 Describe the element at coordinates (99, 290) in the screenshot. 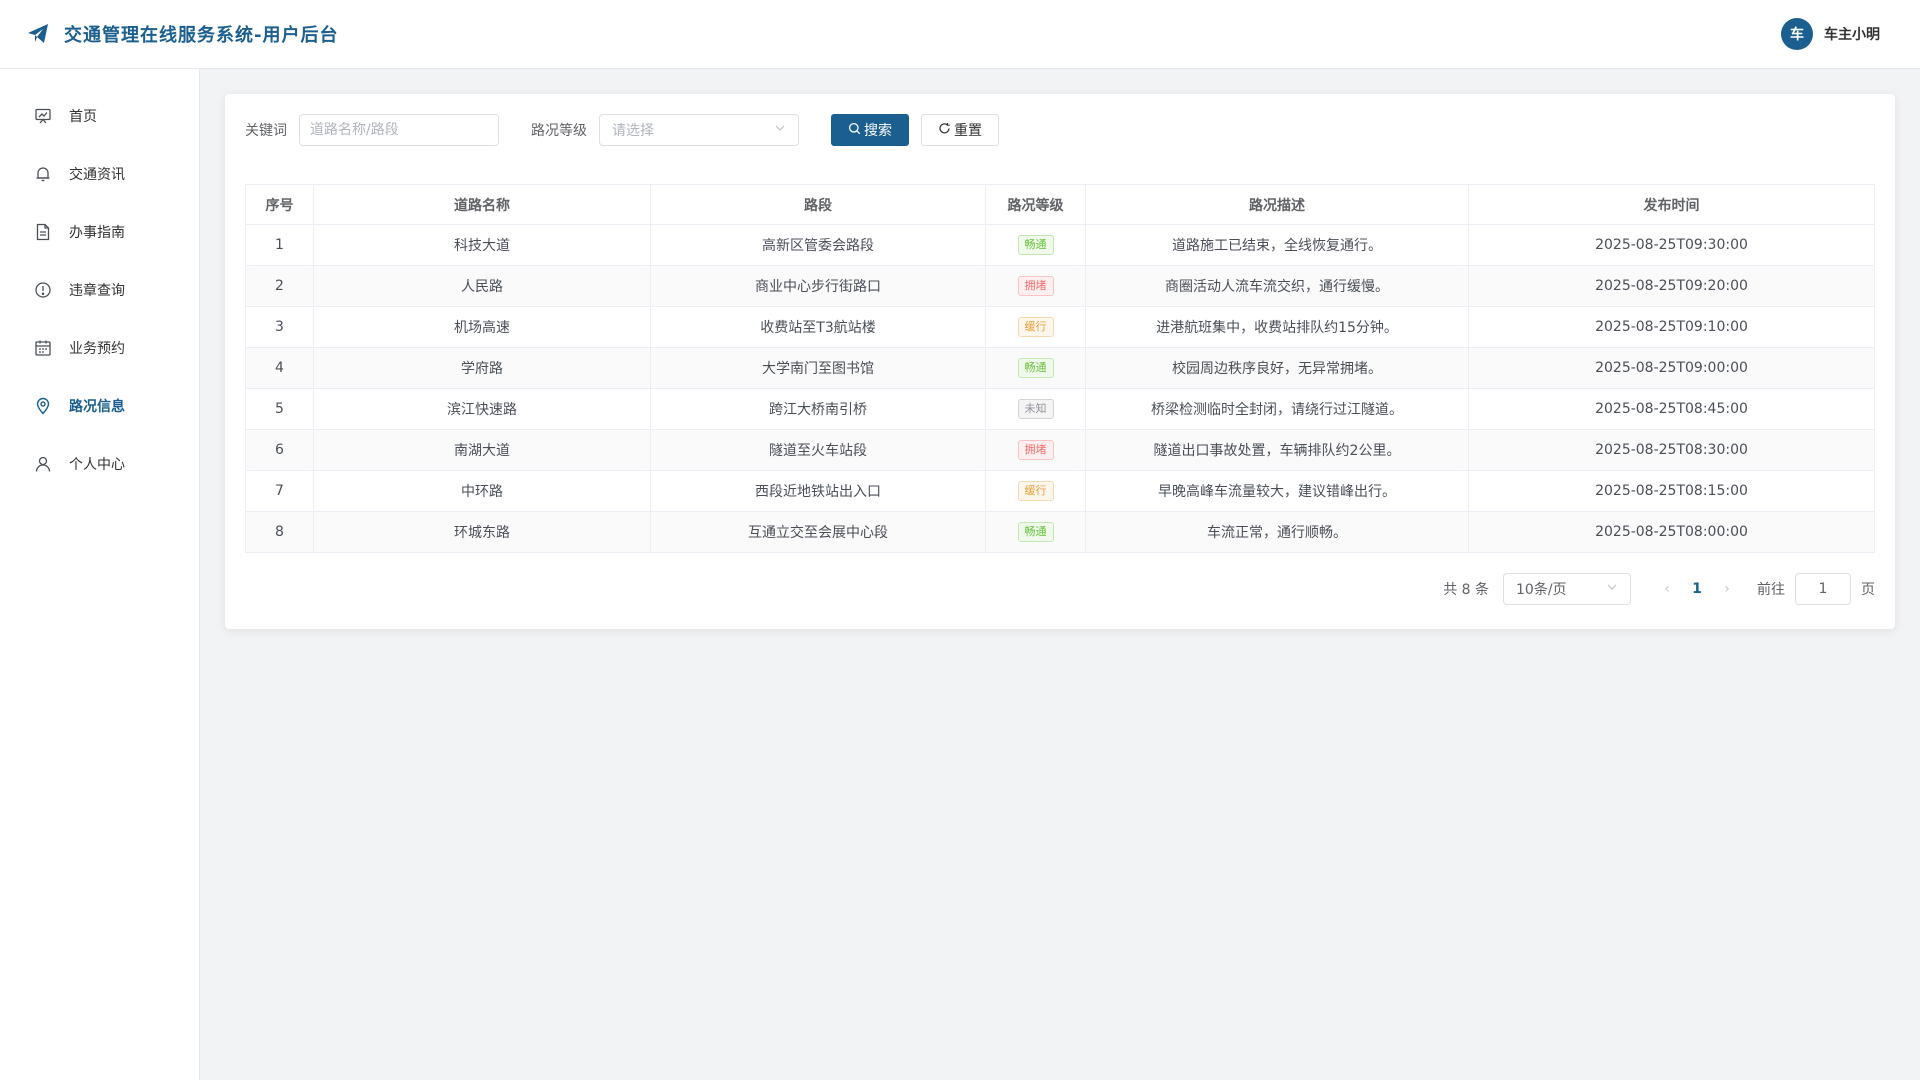

I see `sidebar-item-violation: 违章查询` at that location.